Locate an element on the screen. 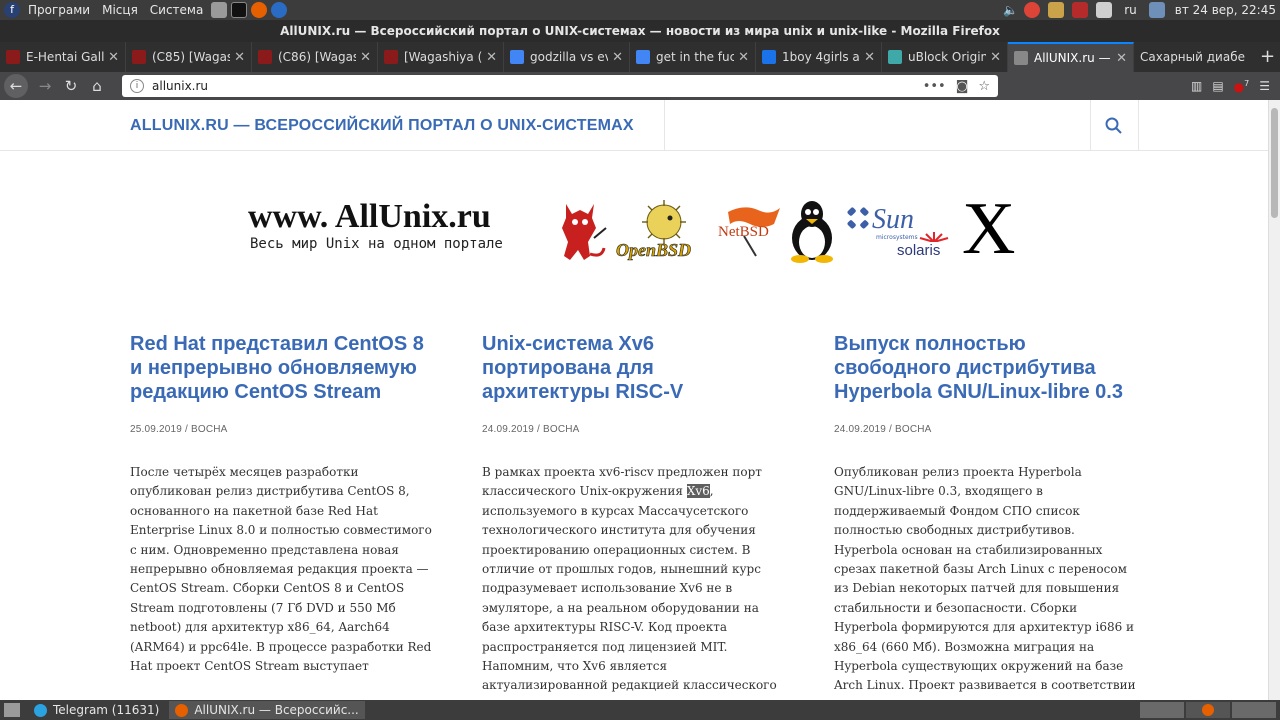 Image resolution: width=1280 pixels, height=720 pixels. tab-4: godzilla vs eva ✕ is located at coordinates (567, 57).